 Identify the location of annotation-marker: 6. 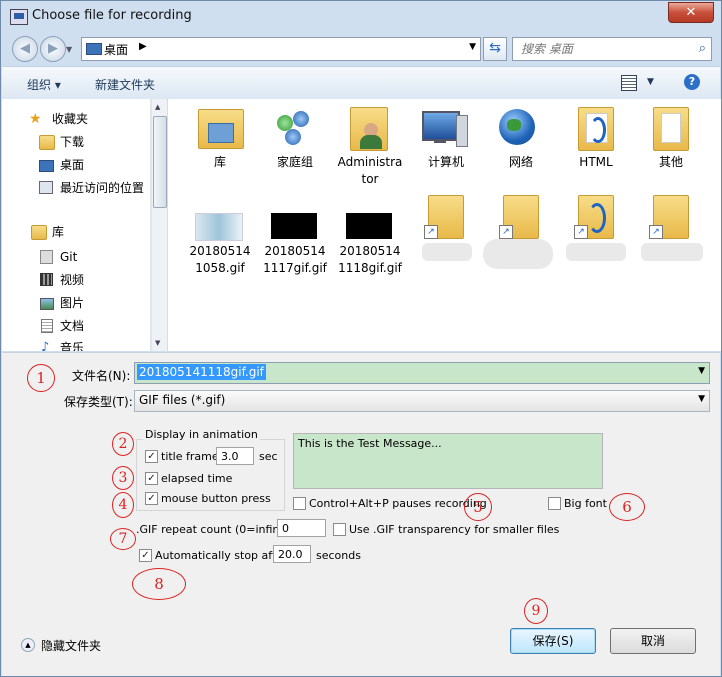
(627, 507).